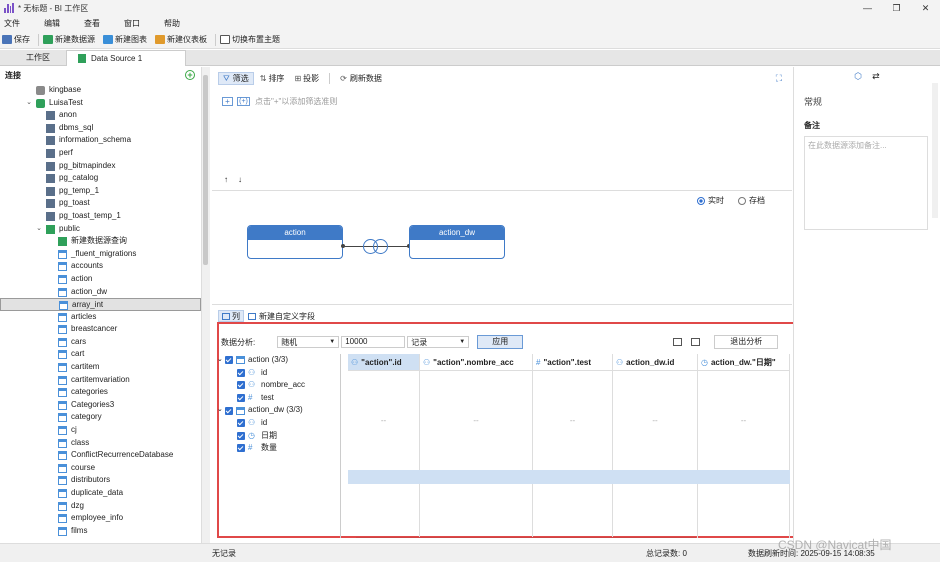 The height and width of the screenshot is (562, 940). What do you see at coordinates (278, 410) in the screenshot?
I see `field-group: ⌄ action_dw (3/3)` at bounding box center [278, 410].